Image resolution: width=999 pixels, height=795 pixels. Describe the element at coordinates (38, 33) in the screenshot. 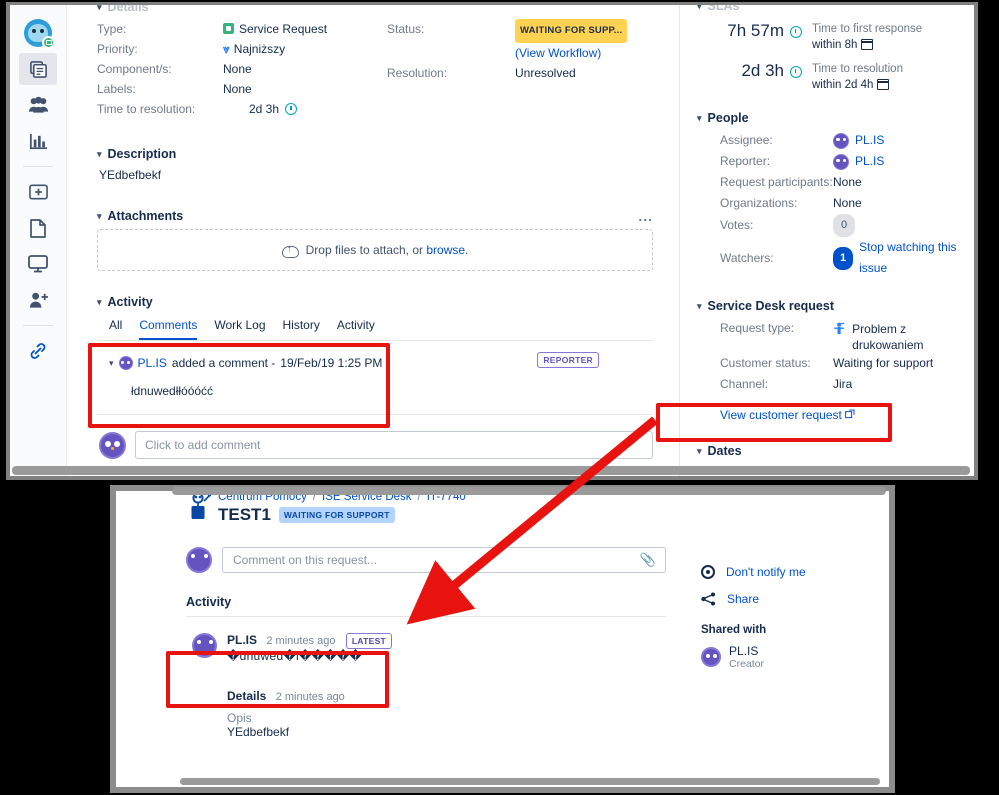

I see `rail-item-project-avatar` at that location.